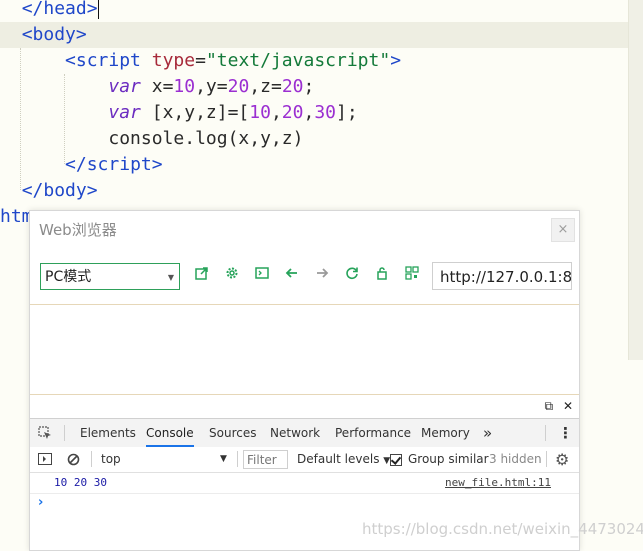 The width and height of the screenshot is (643, 551). I want to click on forward-icon, so click(322, 276).